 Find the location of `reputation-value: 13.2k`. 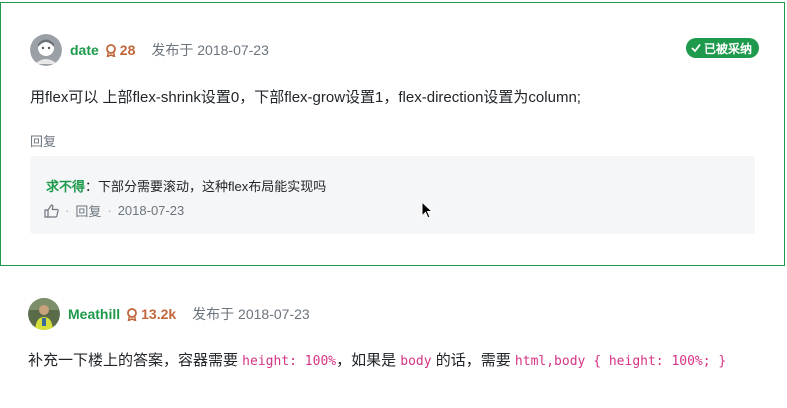

reputation-value: 13.2k is located at coordinates (159, 314).